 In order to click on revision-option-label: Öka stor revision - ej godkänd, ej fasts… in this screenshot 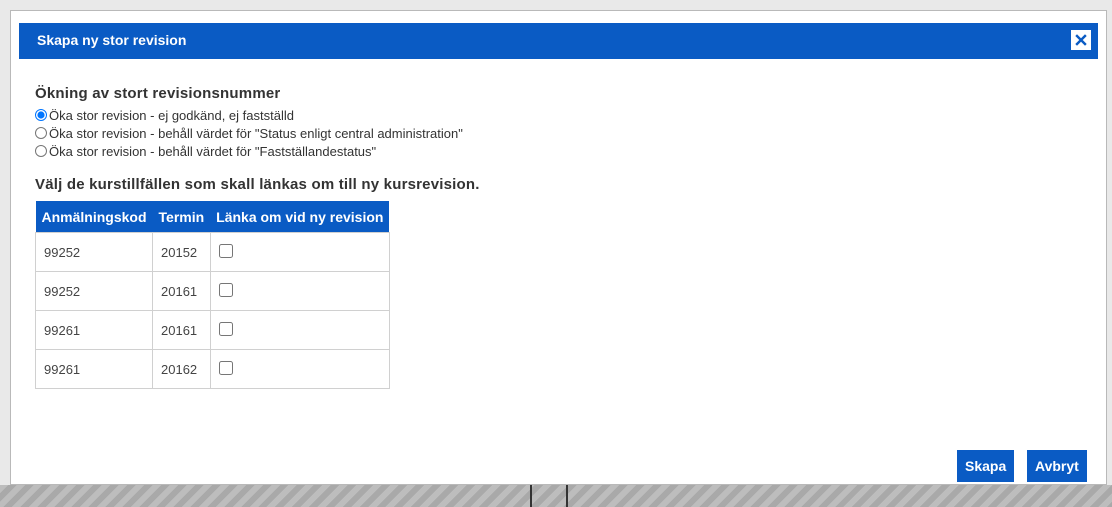, I will do `click(171, 115)`.